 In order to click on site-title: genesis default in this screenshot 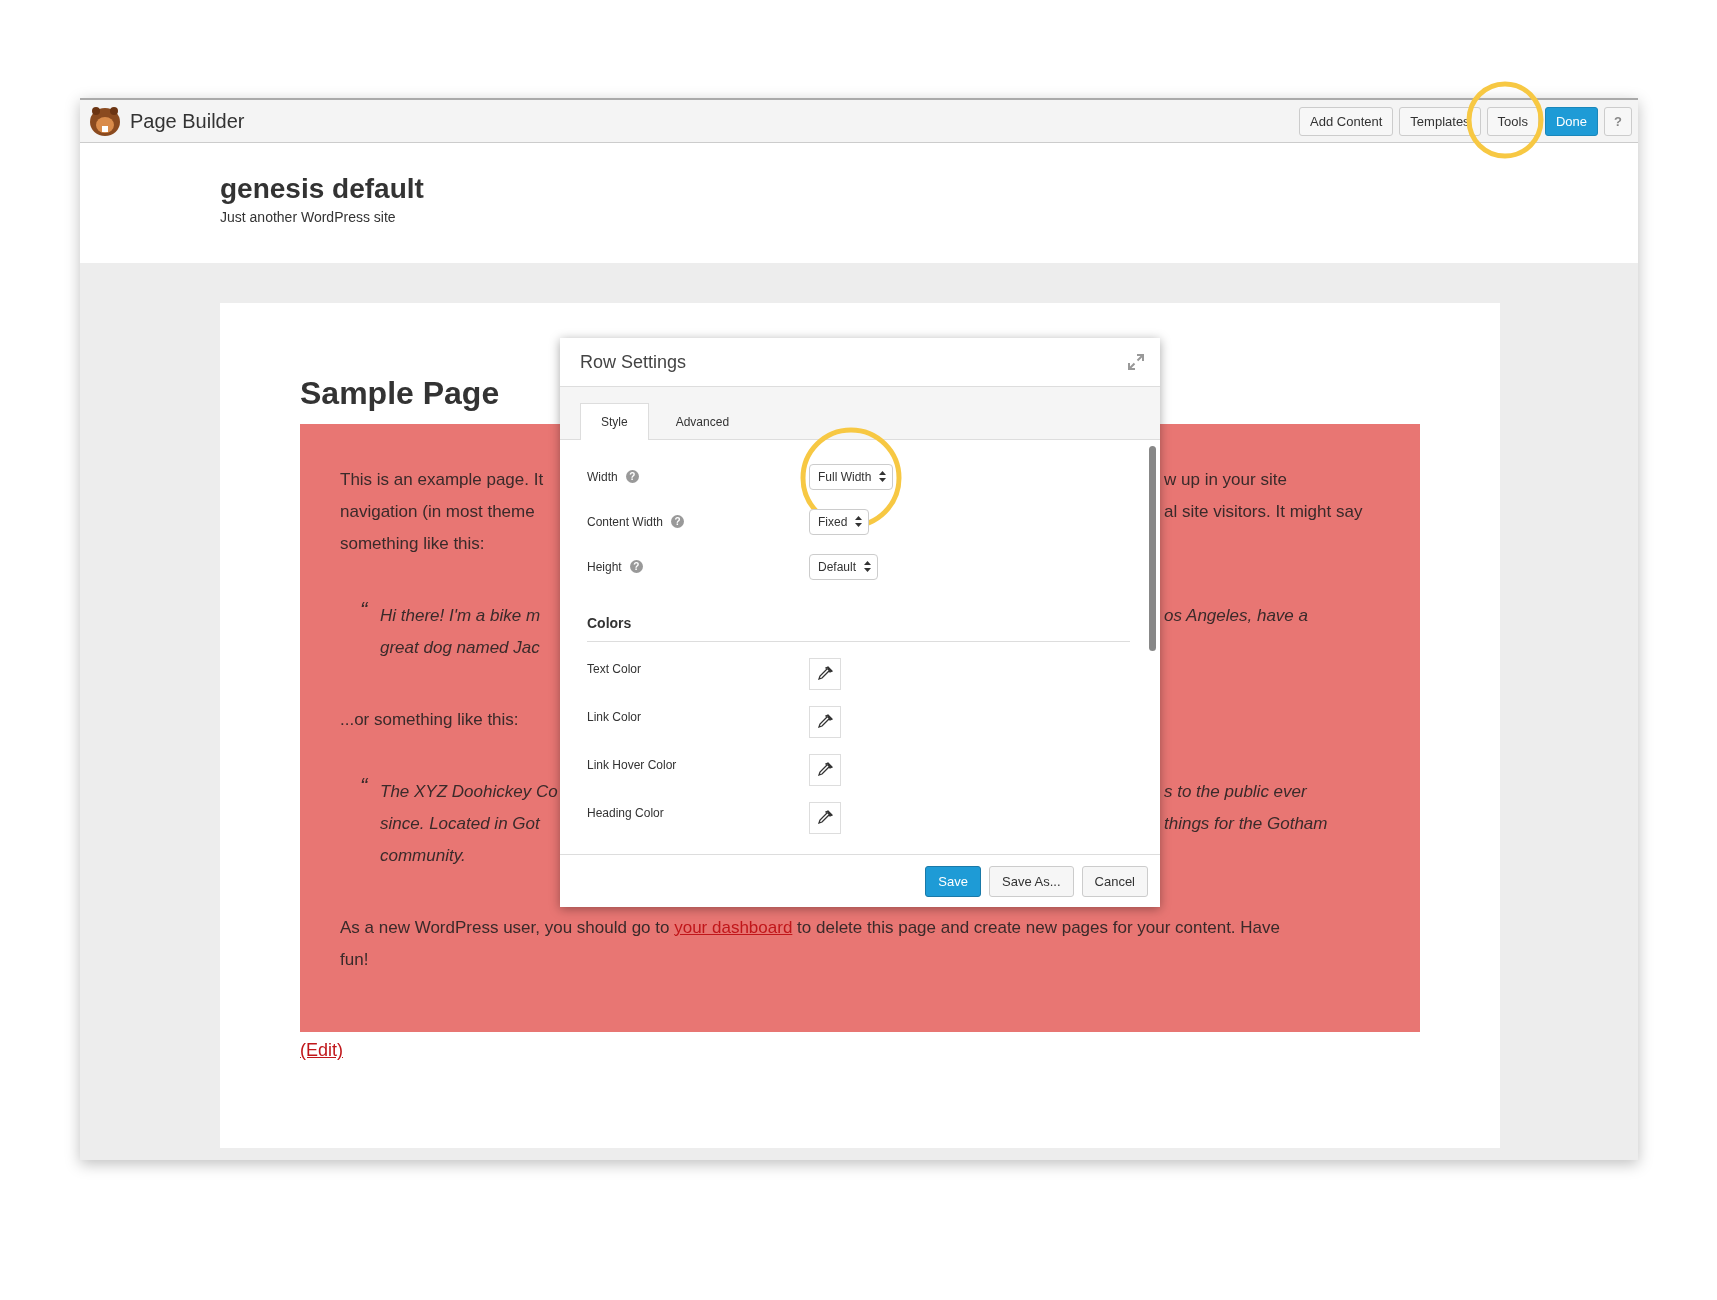, I will do `click(322, 189)`.